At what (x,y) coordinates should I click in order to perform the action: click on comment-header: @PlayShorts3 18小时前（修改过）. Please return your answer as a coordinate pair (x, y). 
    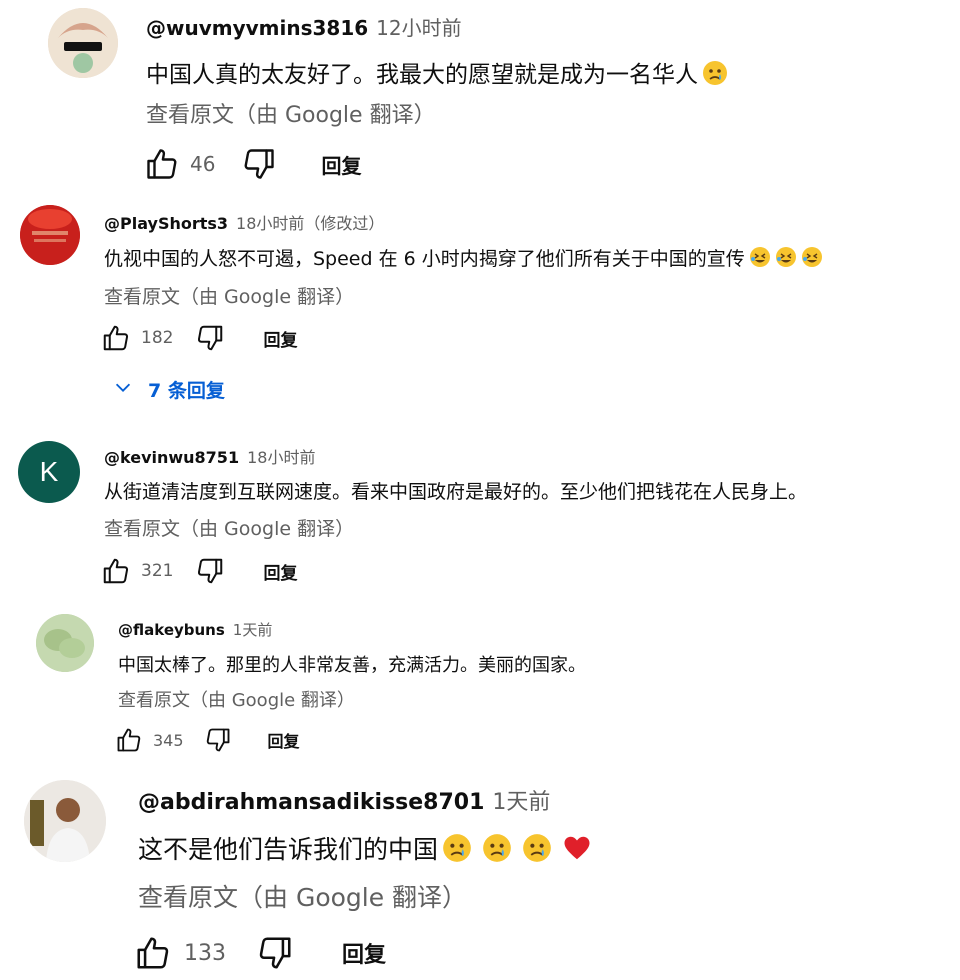
    Looking at the image, I should click on (244, 222).